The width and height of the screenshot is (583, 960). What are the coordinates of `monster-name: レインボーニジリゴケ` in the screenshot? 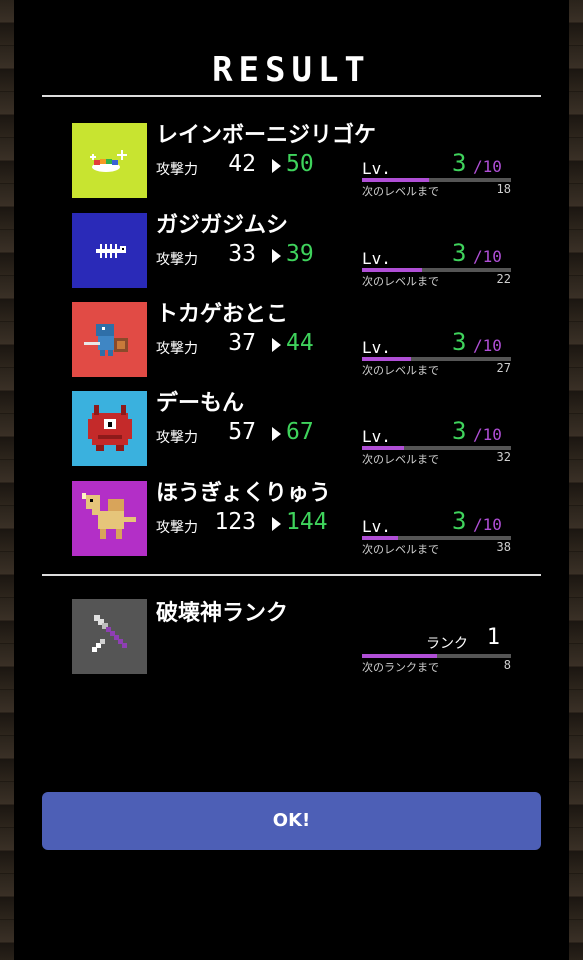 It's located at (266, 135).